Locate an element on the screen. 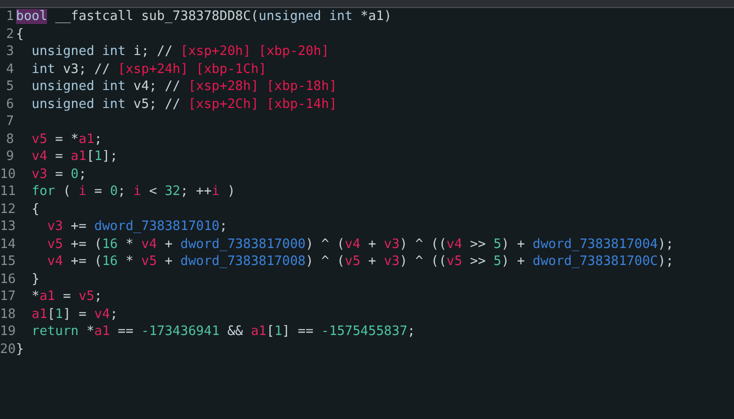 The width and height of the screenshot is (734, 419). code-line: unsigned int i; // [xsp+20h] [xbp-20h] is located at coordinates (180, 51).